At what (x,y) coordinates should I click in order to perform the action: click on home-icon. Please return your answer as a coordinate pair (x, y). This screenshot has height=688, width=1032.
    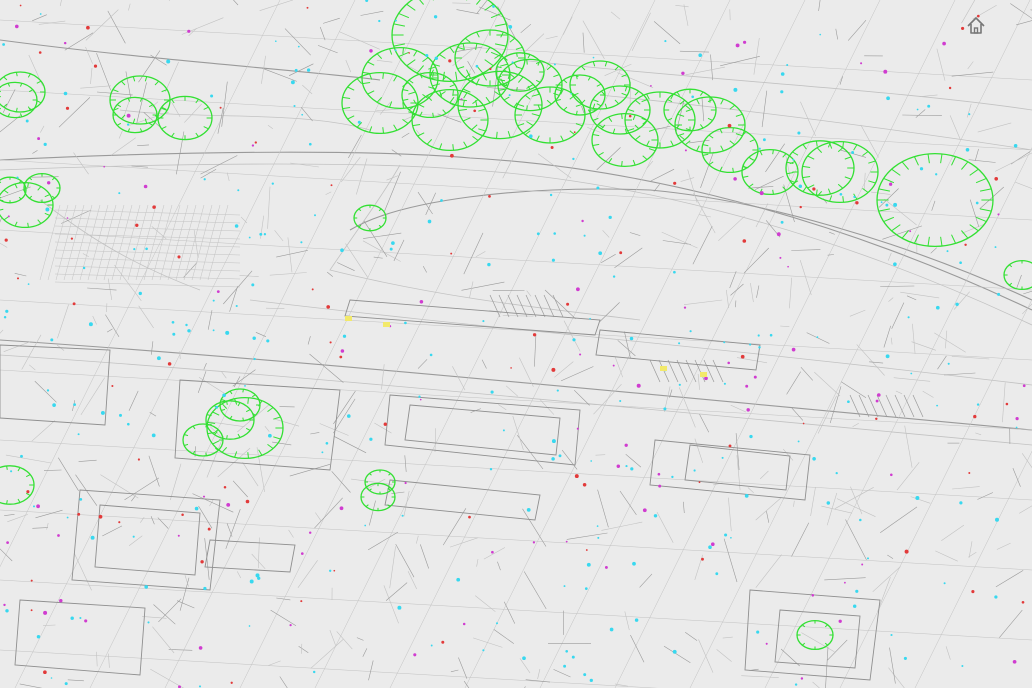
    Looking at the image, I should click on (976, 25).